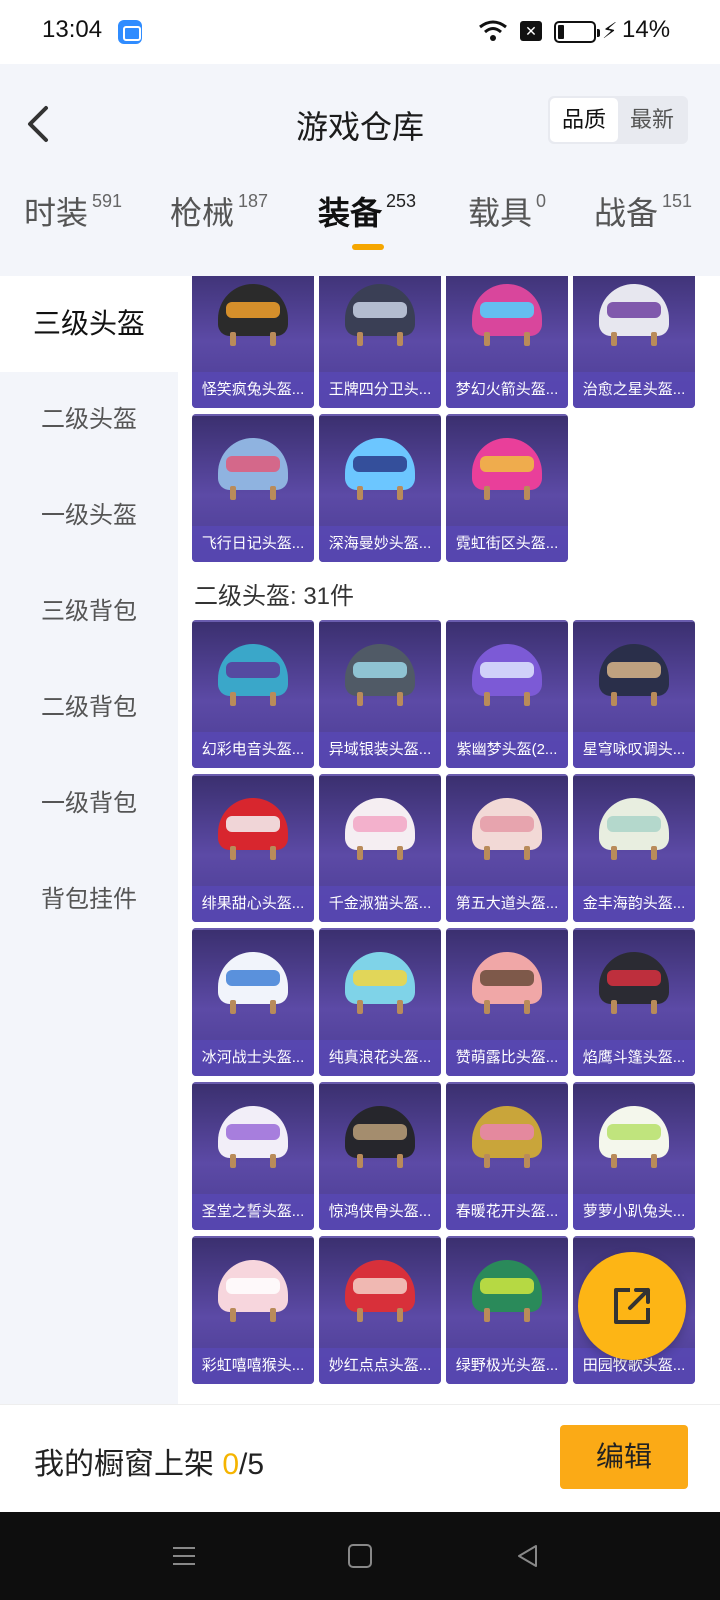  I want to click on home-nav-icon, so click(360, 1556).